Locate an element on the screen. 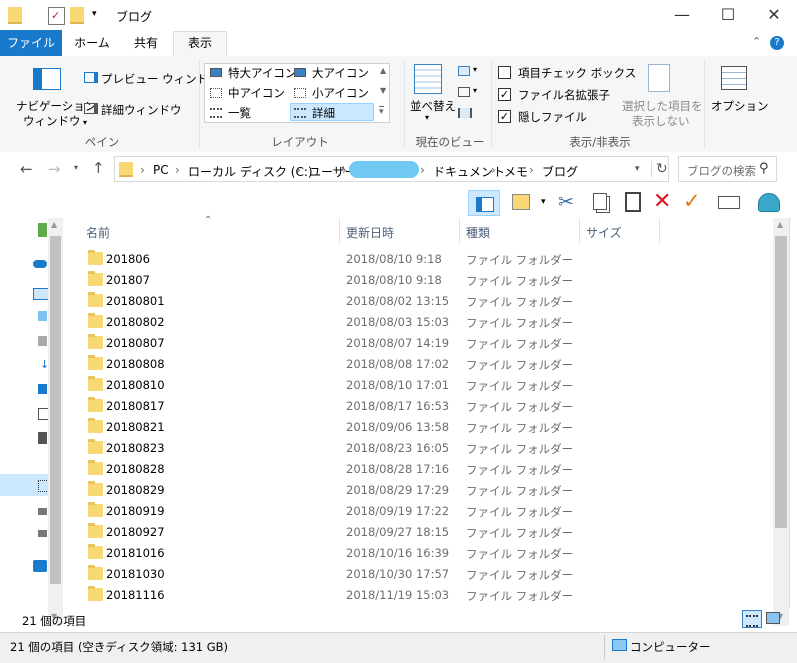 This screenshot has width=797, height=663. close-button: ✕ is located at coordinates (774, 15).